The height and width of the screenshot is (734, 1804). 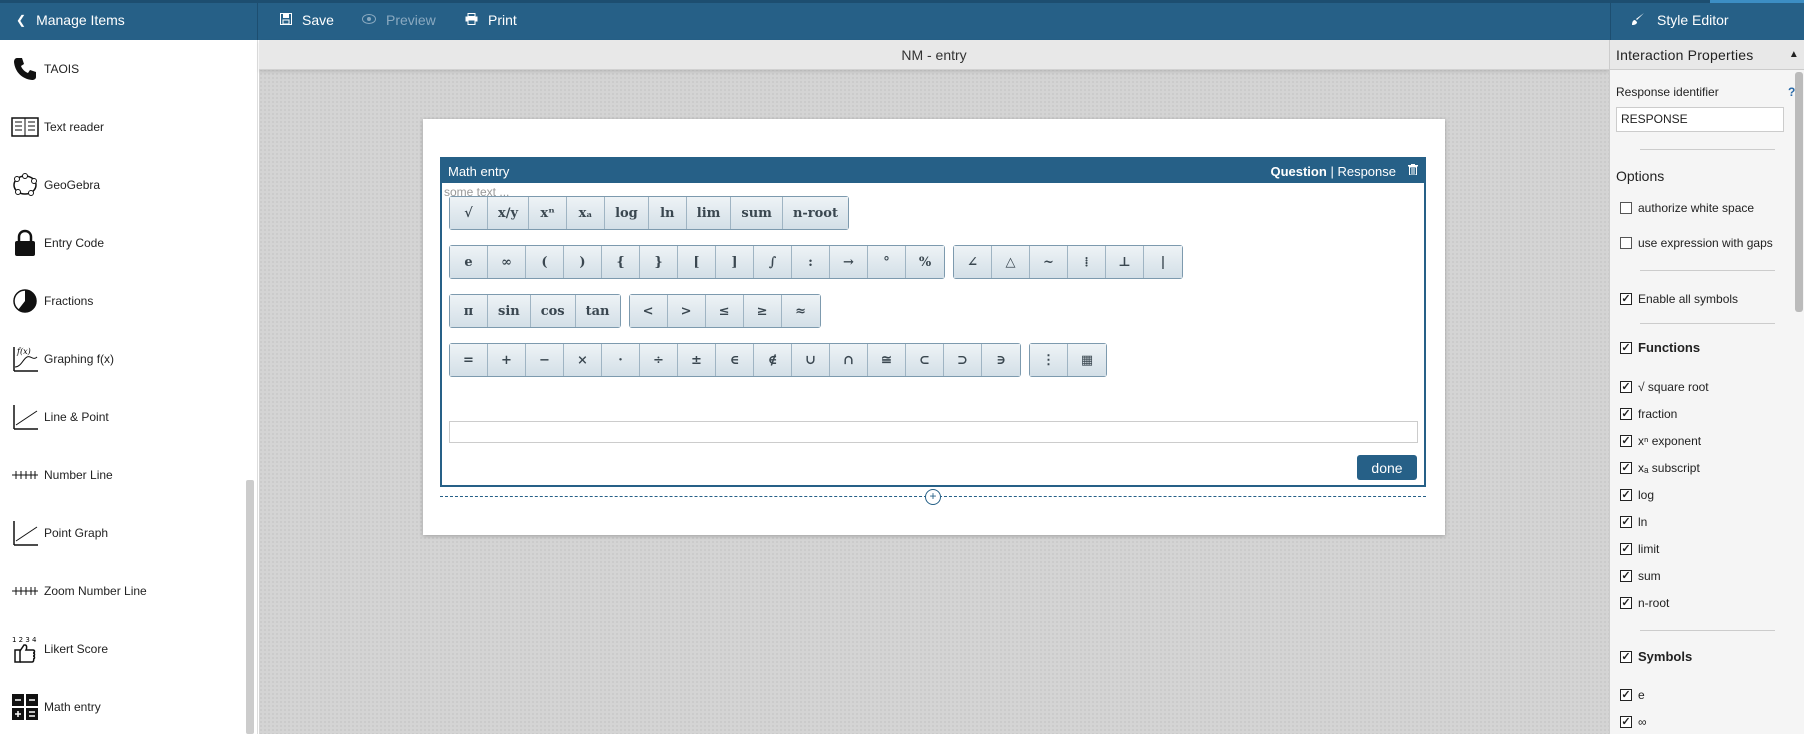 What do you see at coordinates (1696, 243) in the screenshot?
I see `gaps-checkbox: use expression with gaps` at bounding box center [1696, 243].